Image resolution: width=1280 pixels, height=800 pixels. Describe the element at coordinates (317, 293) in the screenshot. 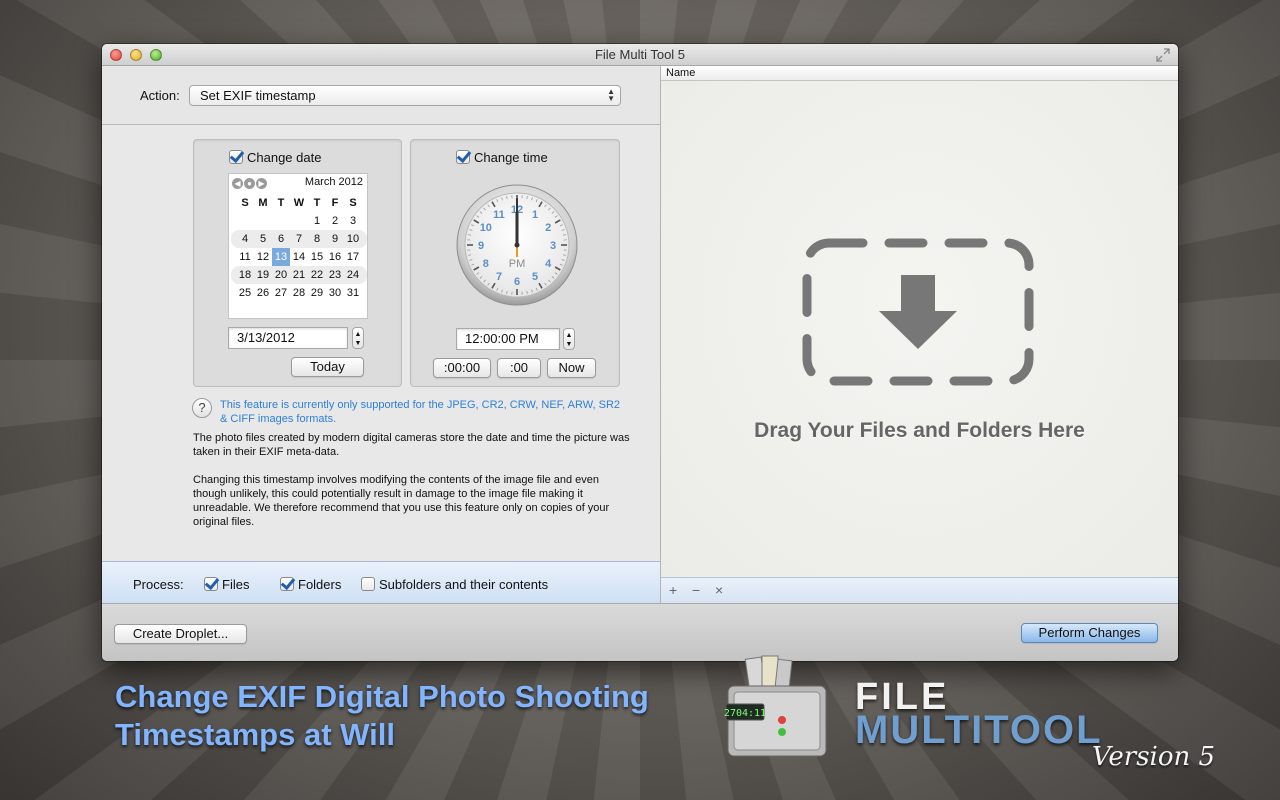

I see `calendar-day: 29` at that location.